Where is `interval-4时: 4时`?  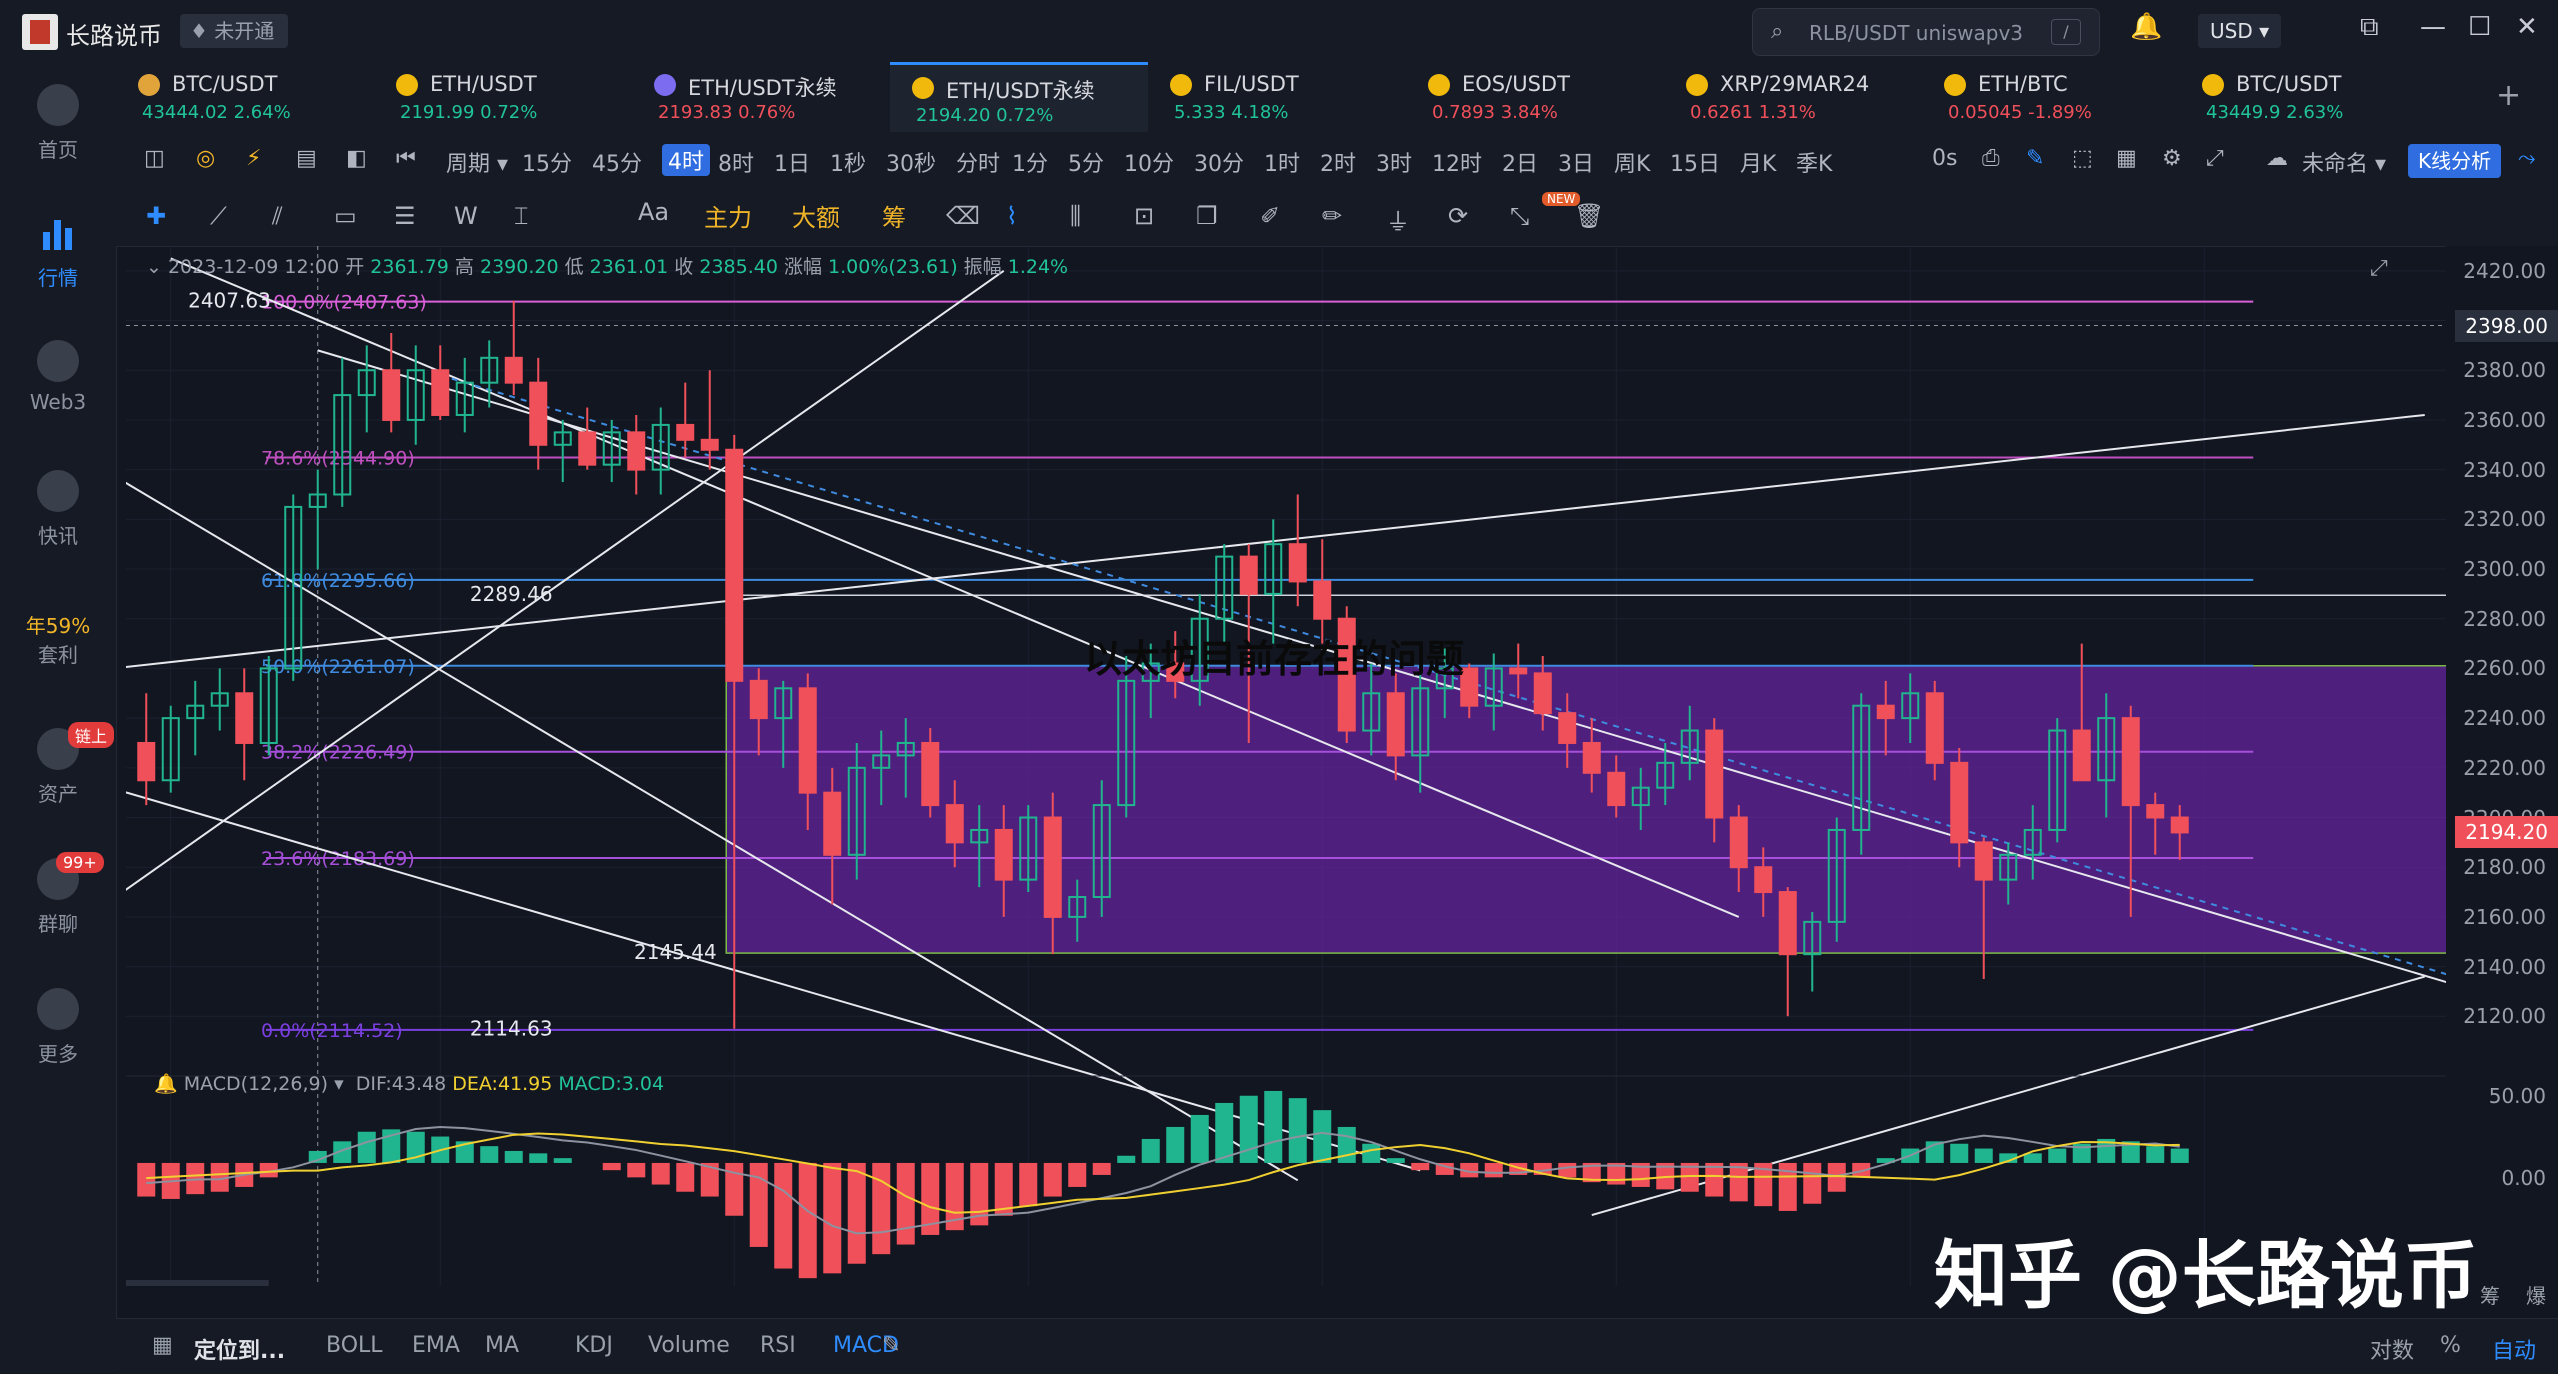
interval-4时: 4时 is located at coordinates (686, 160).